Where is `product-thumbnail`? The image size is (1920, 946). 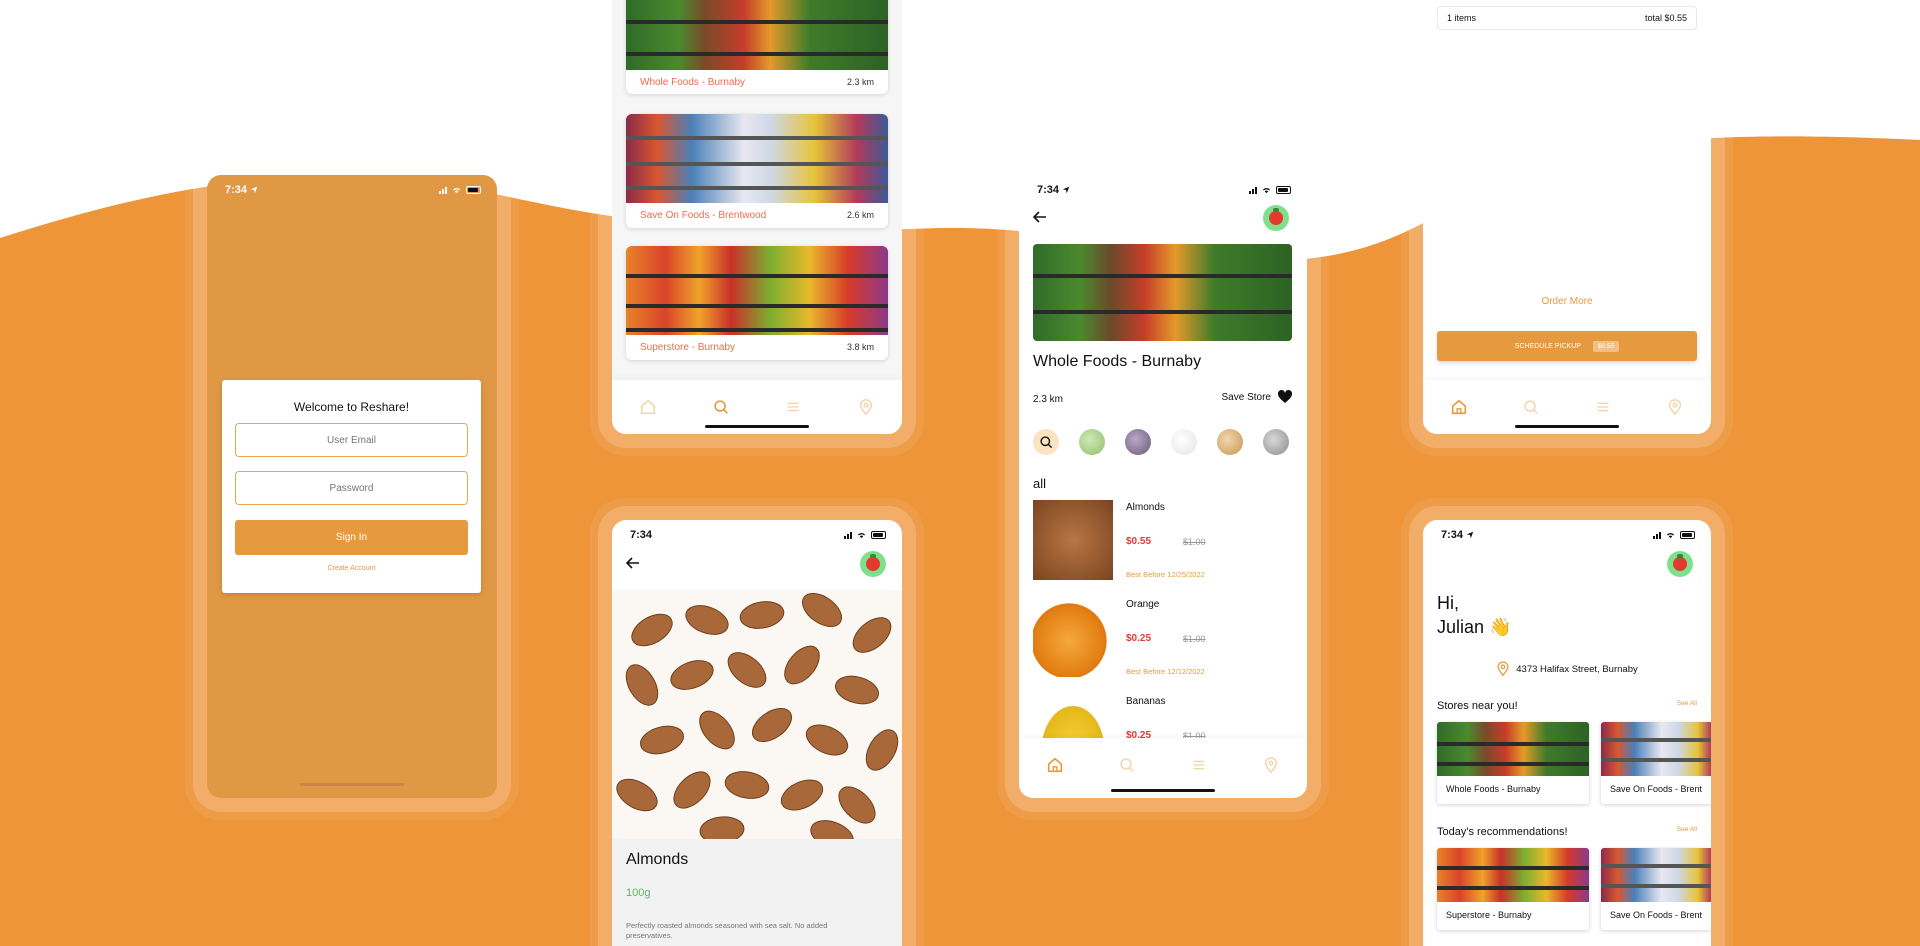 product-thumbnail is located at coordinates (1073, 716).